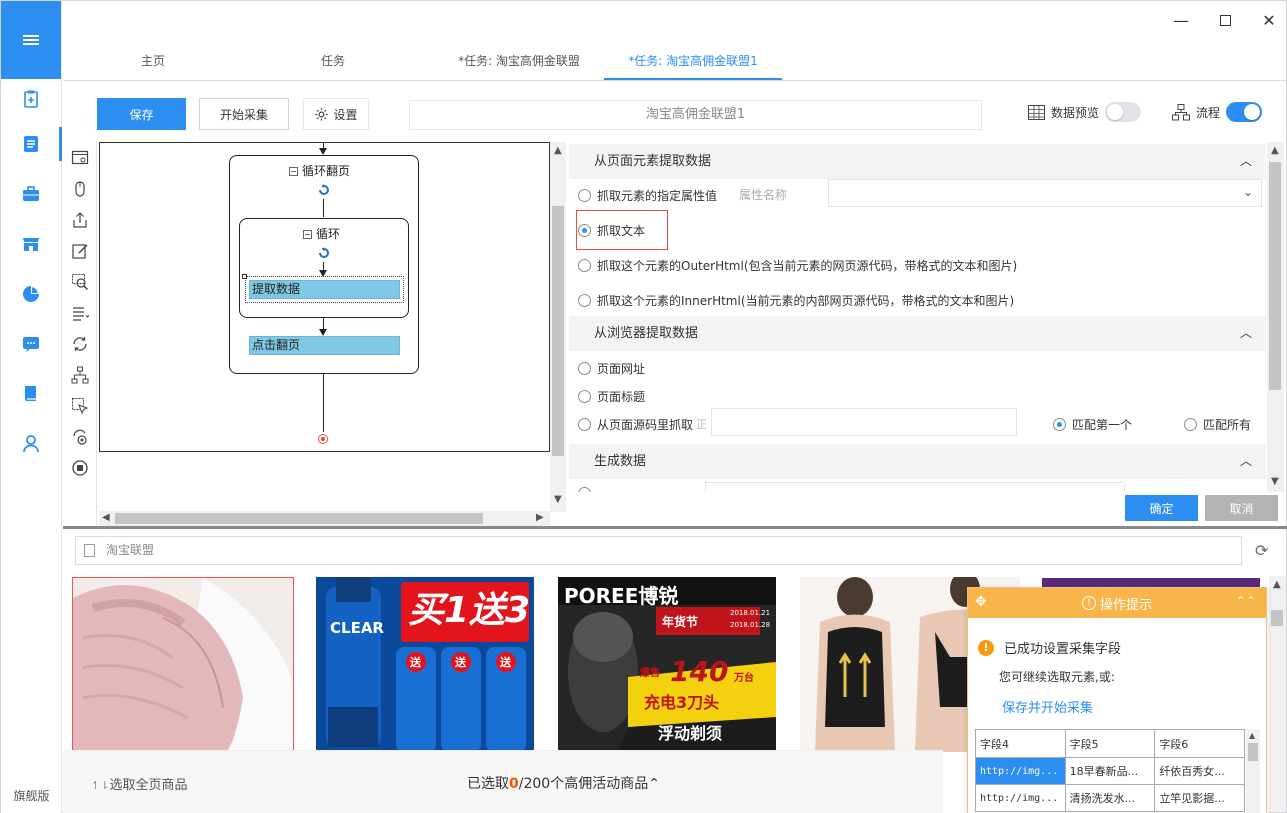 The image size is (1287, 813). Describe the element at coordinates (31, 394) in the screenshot. I see `sidebar-item-tutorial` at that location.